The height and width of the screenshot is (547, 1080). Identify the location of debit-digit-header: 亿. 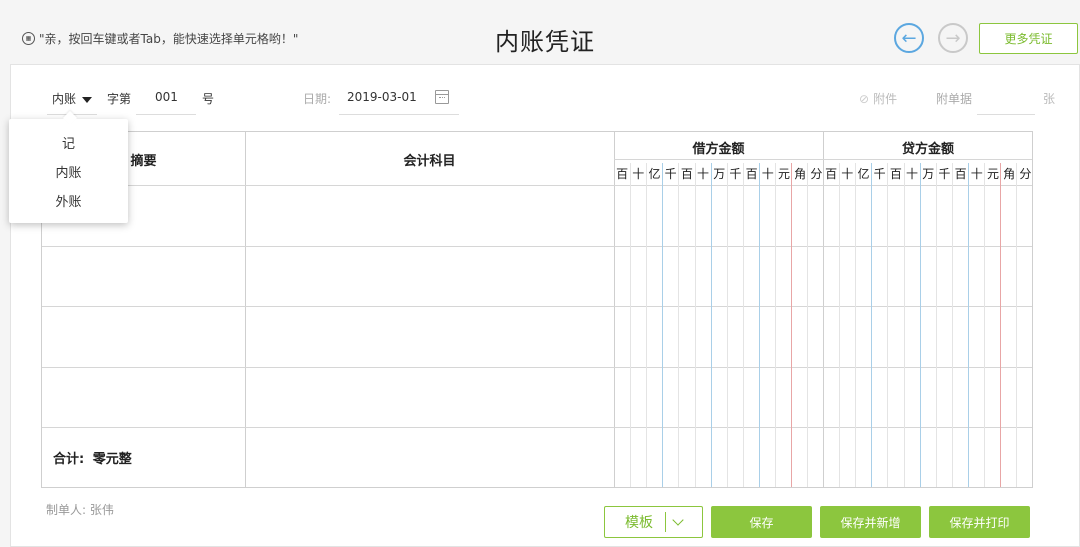
(654, 174).